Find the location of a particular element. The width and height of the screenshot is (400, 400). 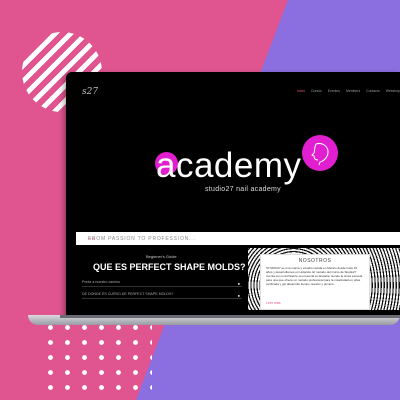

article-title: QUE ES PERFECT SHAPE MOLDS? is located at coordinates (169, 267).